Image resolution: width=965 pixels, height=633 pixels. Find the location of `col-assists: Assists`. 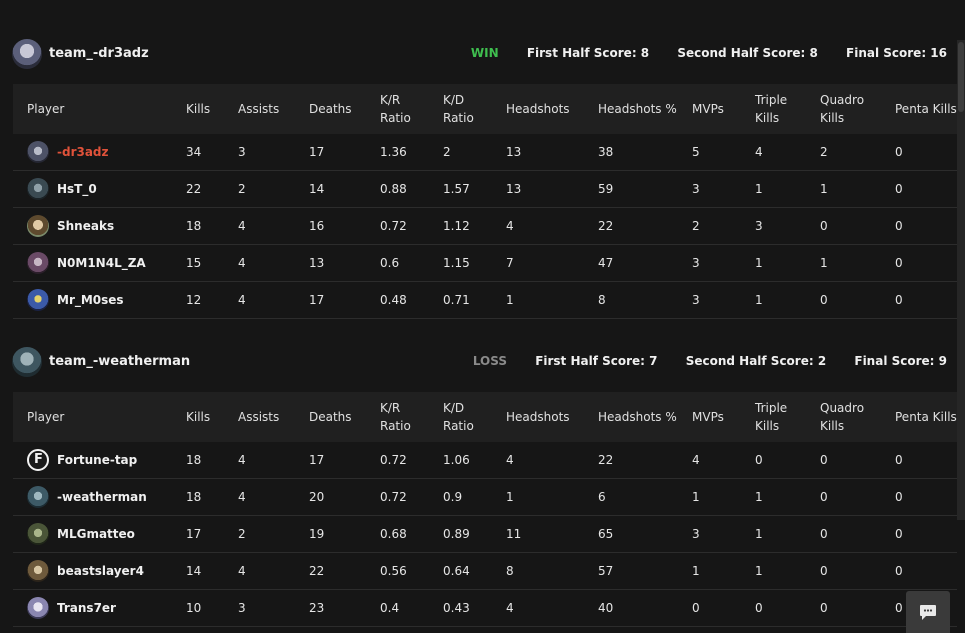

col-assists: Assists is located at coordinates (259, 417).